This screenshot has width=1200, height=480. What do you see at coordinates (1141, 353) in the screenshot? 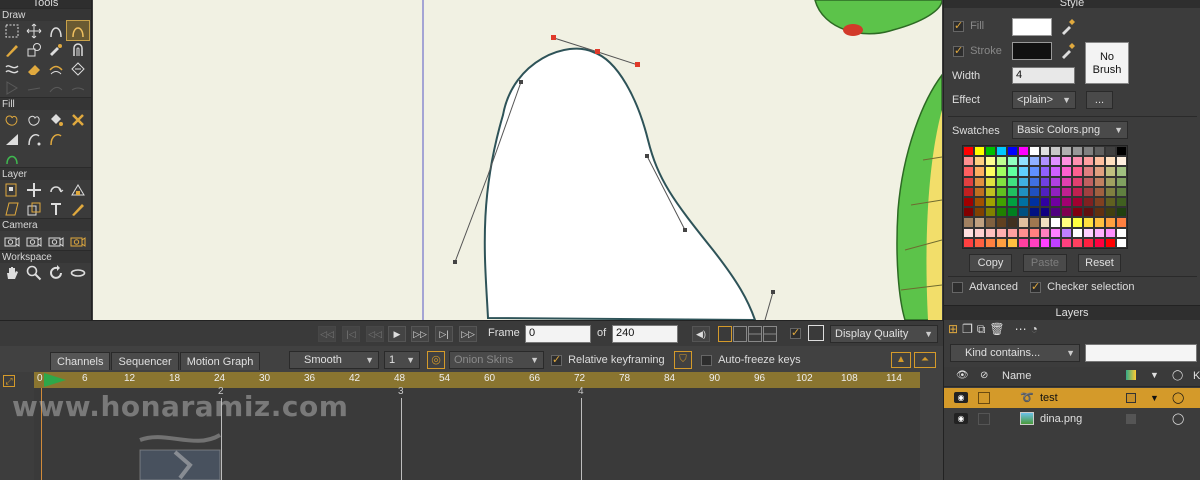
I see `layer-search-input` at bounding box center [1141, 353].